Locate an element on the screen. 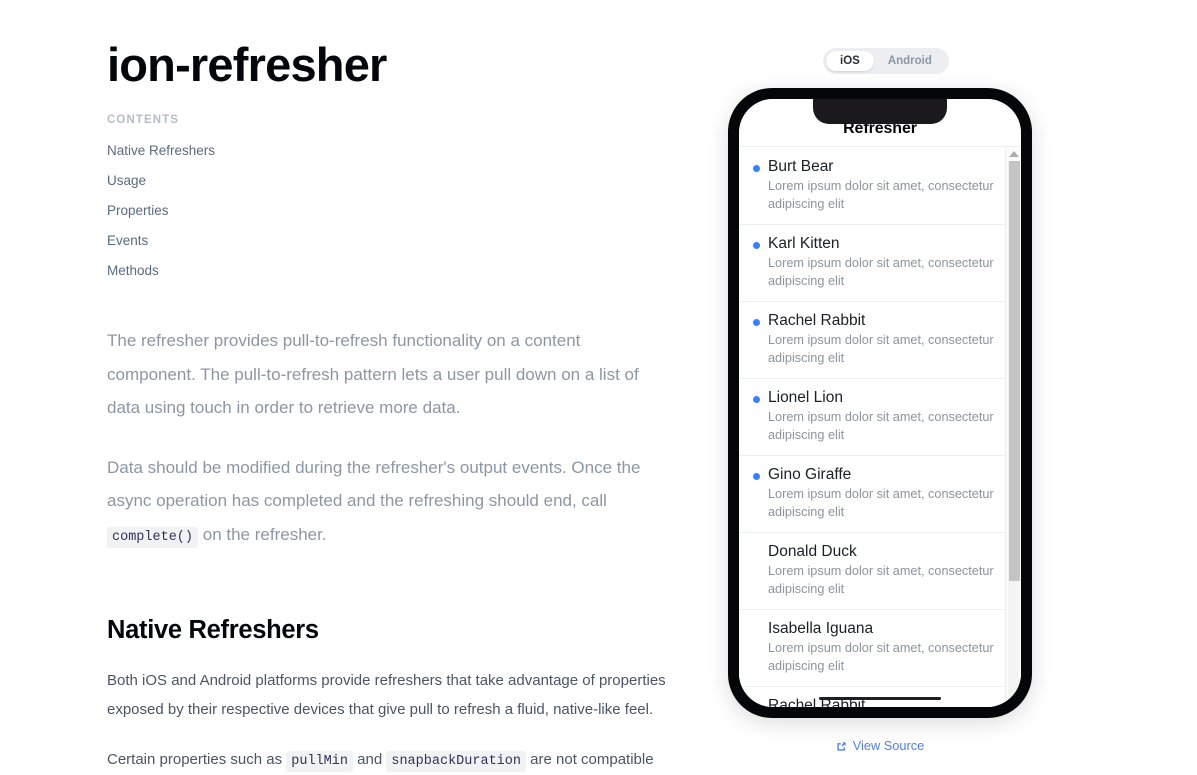 This screenshot has width=1197, height=775. home-indicator is located at coordinates (880, 698).